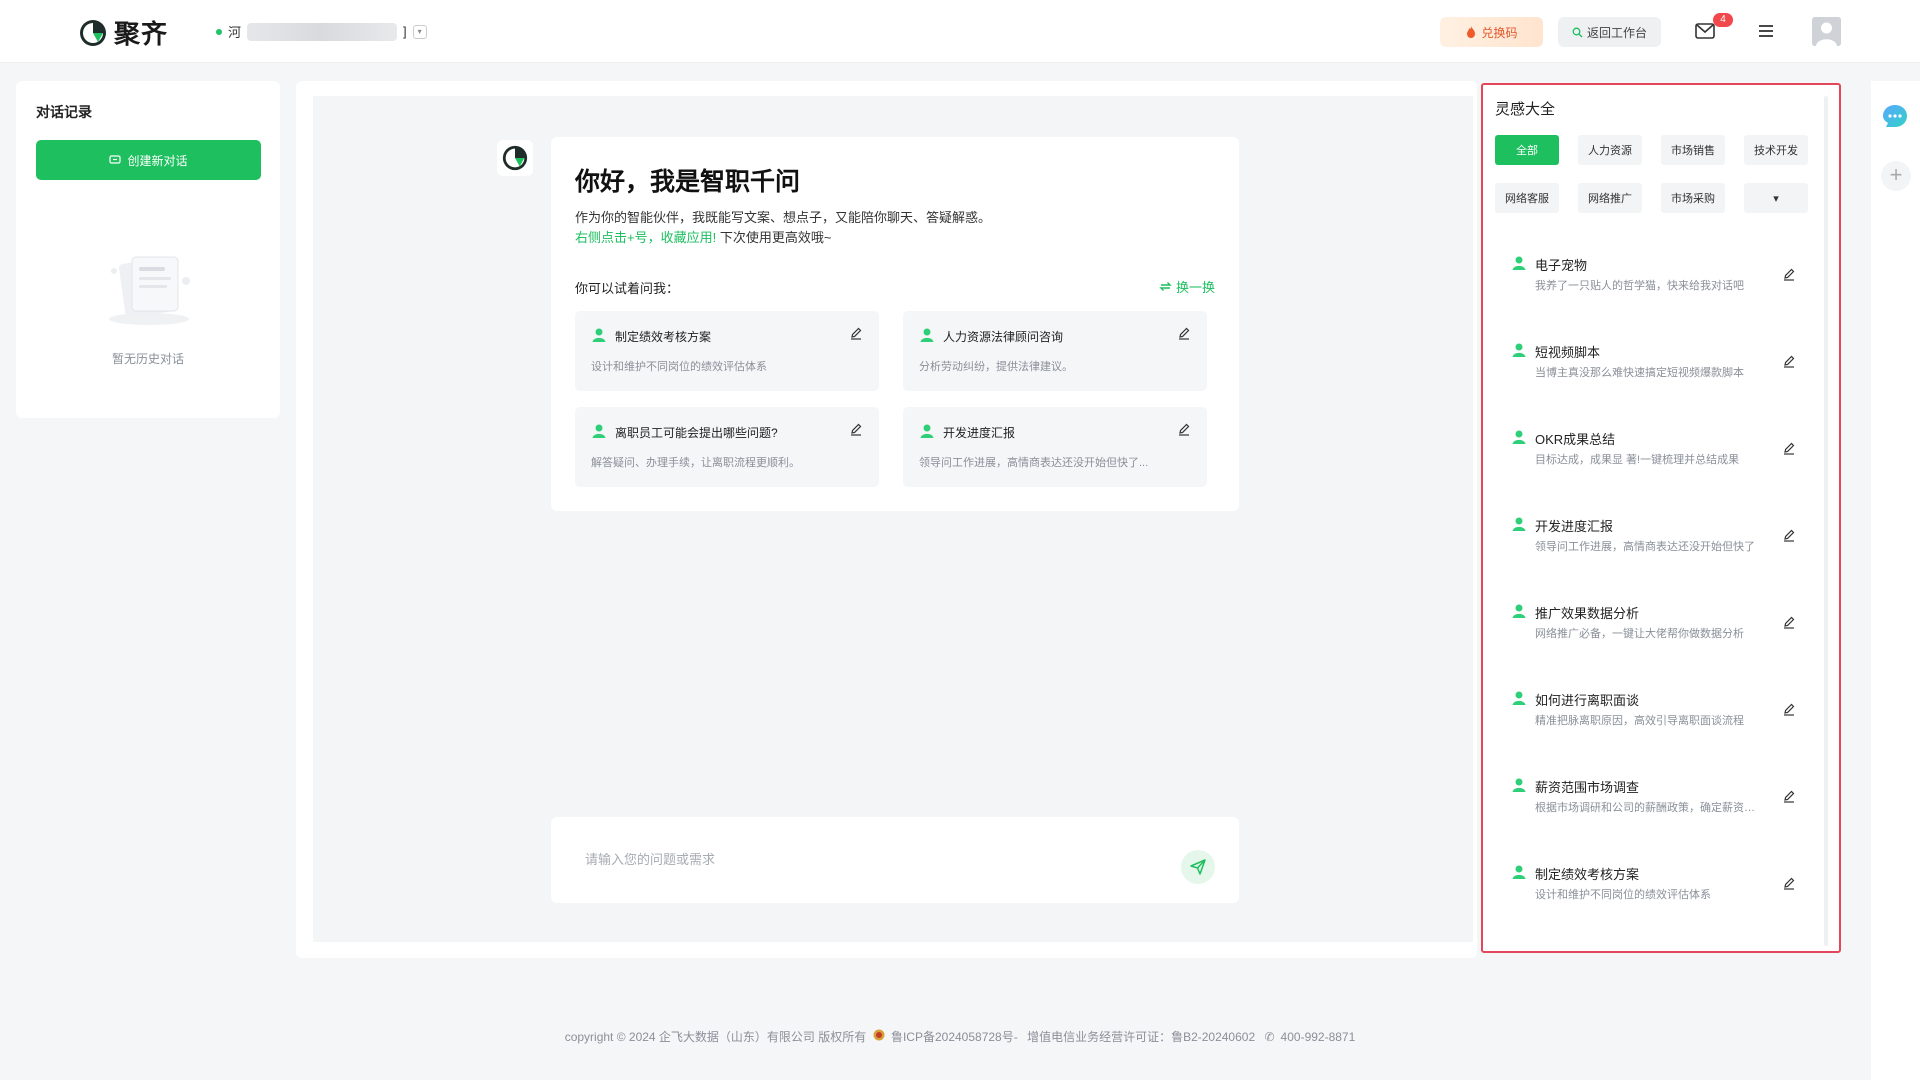  Describe the element at coordinates (1003, 337) in the screenshot. I see `question-title: 人力资源法律顾问咨询` at that location.